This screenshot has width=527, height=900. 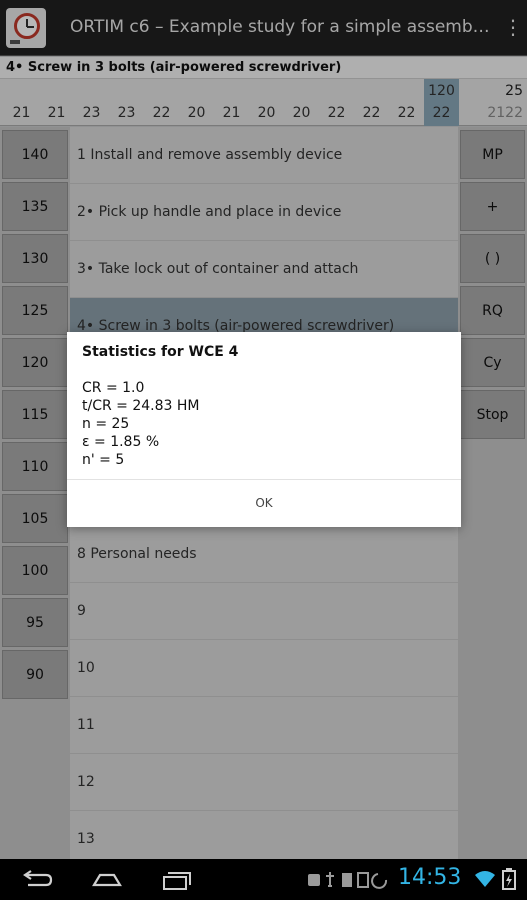 I want to click on dialog-title: Statistics for WCE 4, so click(x=160, y=352).